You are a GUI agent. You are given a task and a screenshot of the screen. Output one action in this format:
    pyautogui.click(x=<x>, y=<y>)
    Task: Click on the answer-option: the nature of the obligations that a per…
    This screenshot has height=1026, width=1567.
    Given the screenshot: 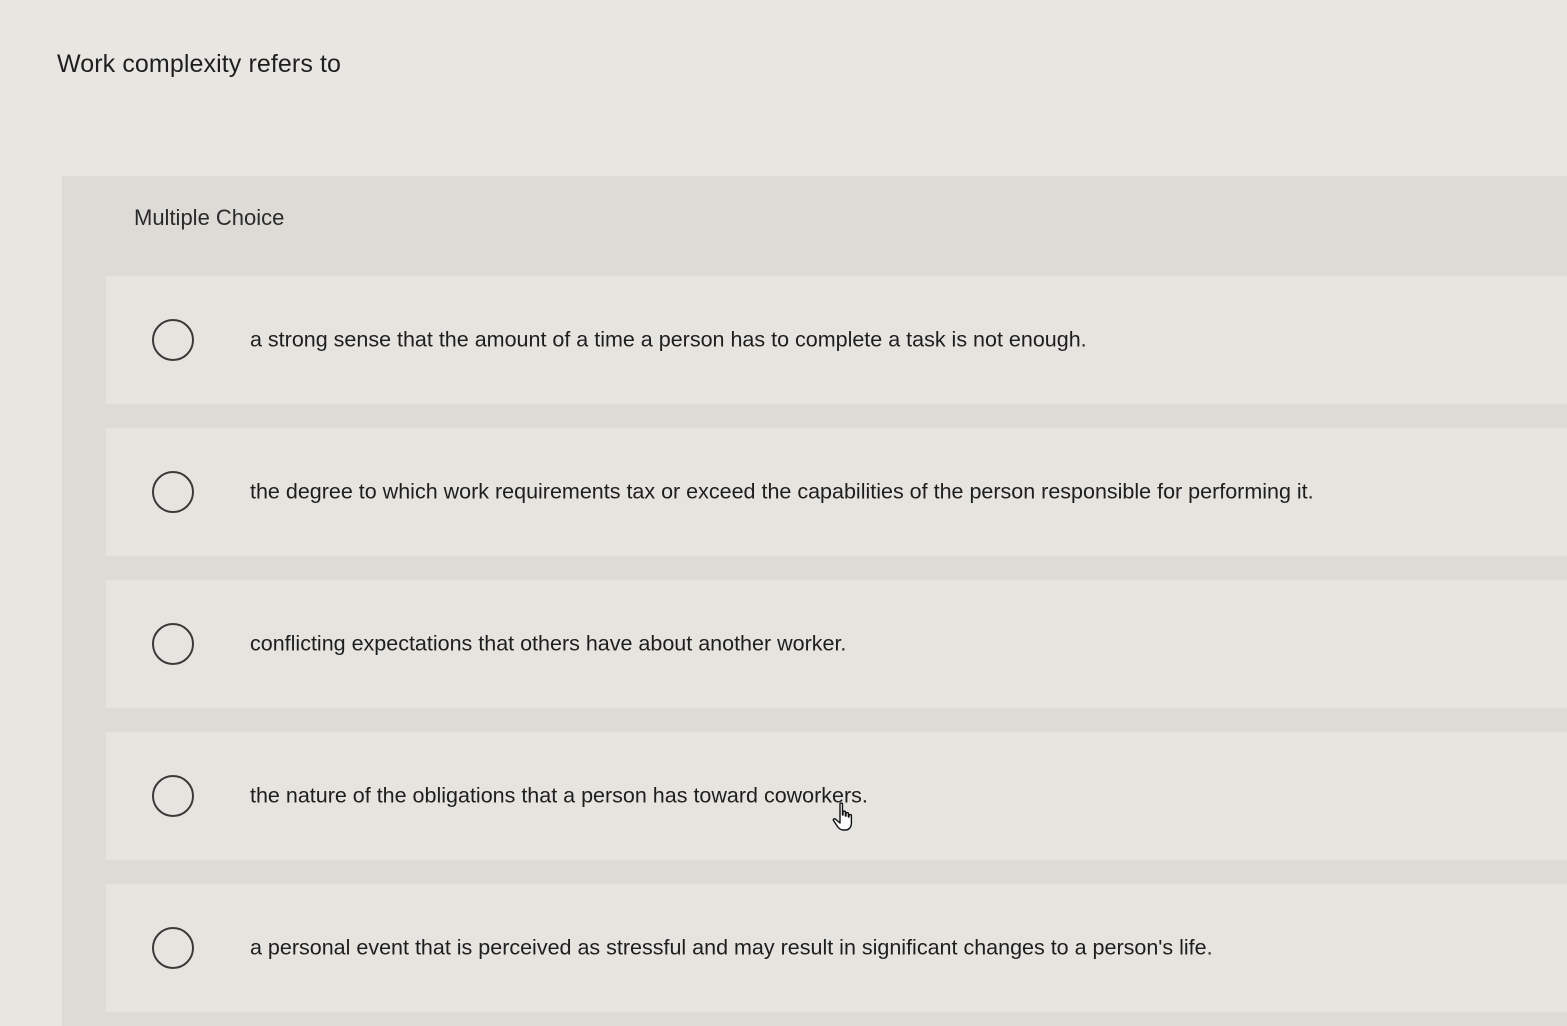 What is the action you would take?
    pyautogui.click(x=836, y=796)
    